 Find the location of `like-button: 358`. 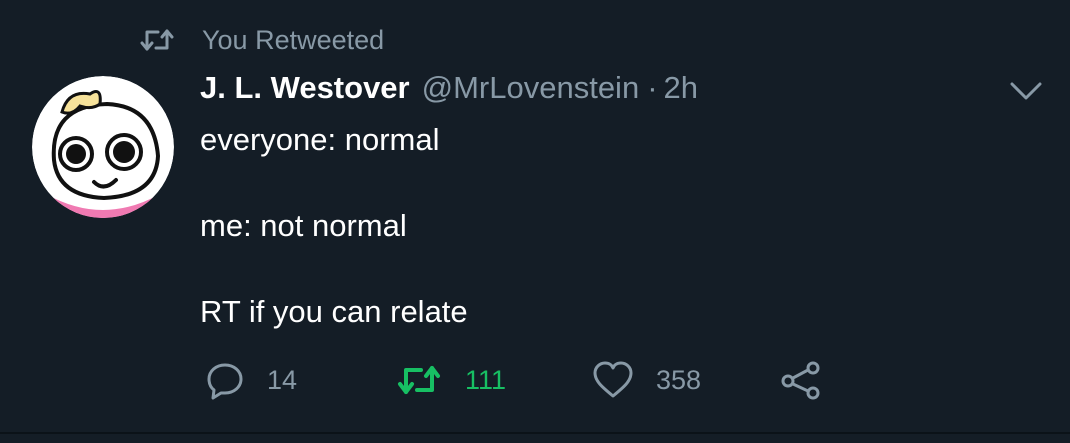

like-button: 358 is located at coordinates (646, 380).